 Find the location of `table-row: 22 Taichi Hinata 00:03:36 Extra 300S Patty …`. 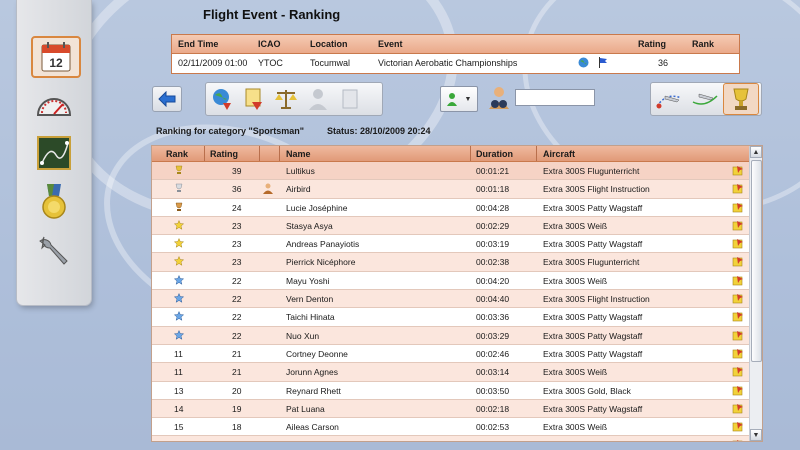

table-row: 22 Taichi Hinata 00:03:36 Extra 300S Patty … is located at coordinates (450, 317).